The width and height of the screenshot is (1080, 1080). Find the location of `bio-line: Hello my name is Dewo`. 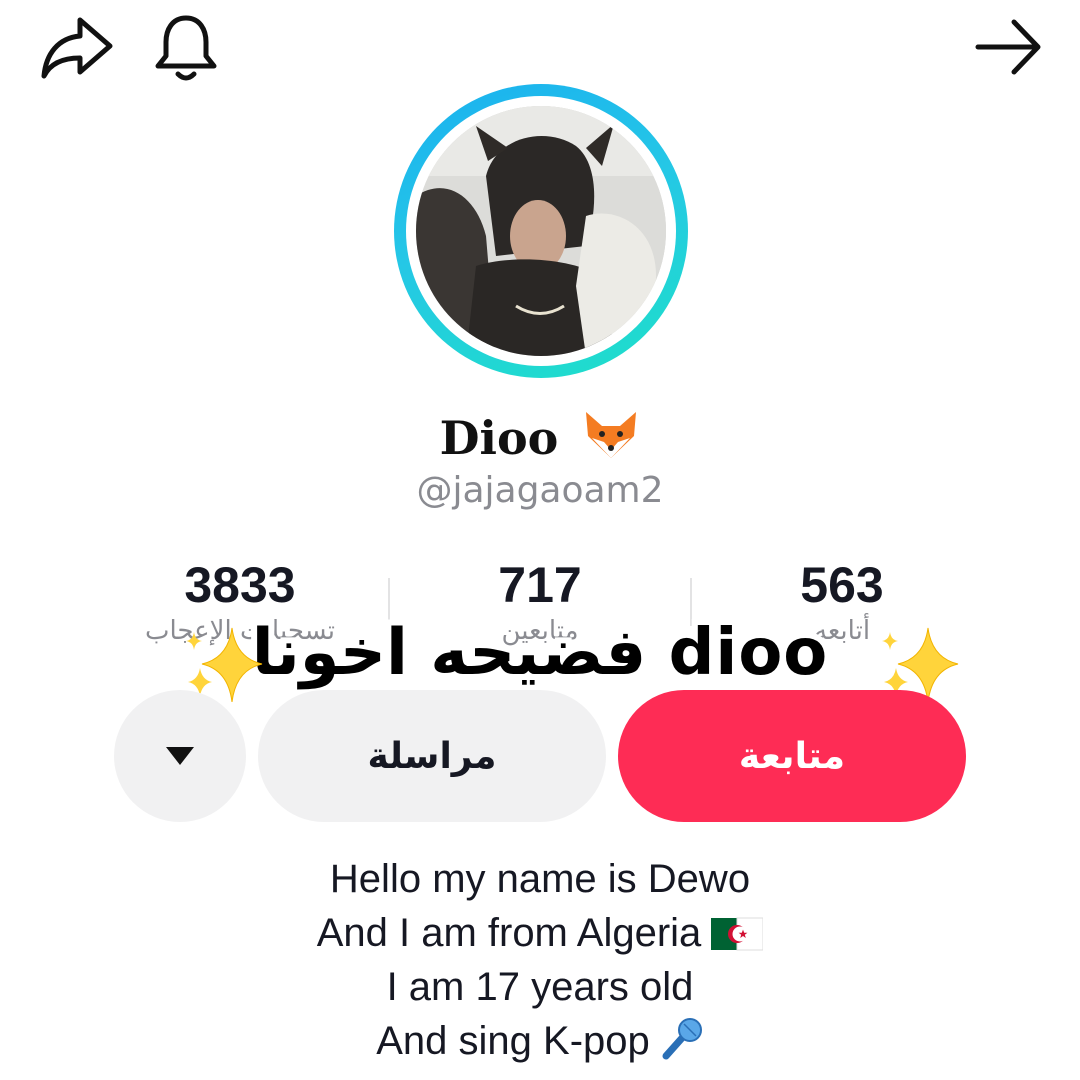

bio-line: Hello my name is Dewo is located at coordinates (540, 879).